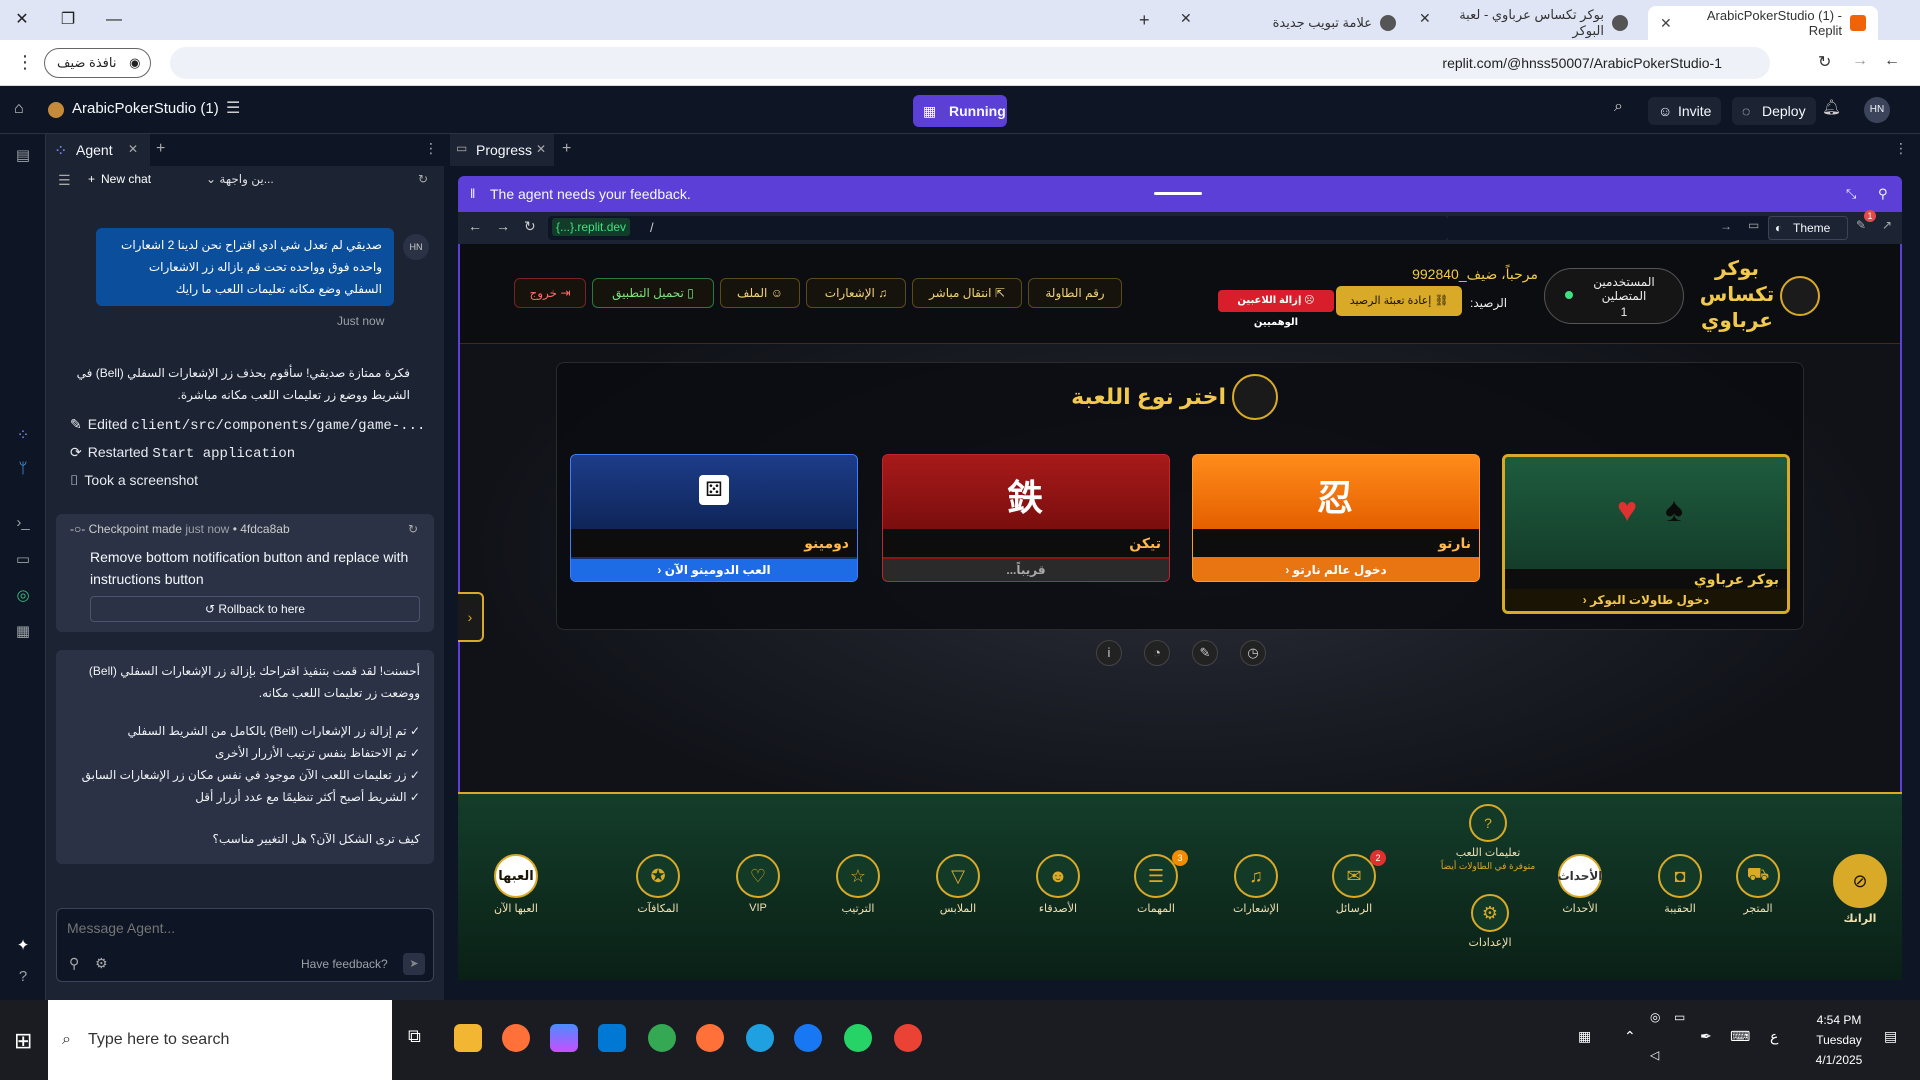 This screenshot has height=1080, width=1920. Describe the element at coordinates (23, 559) in the screenshot. I see `webview-icon: ▭` at that location.